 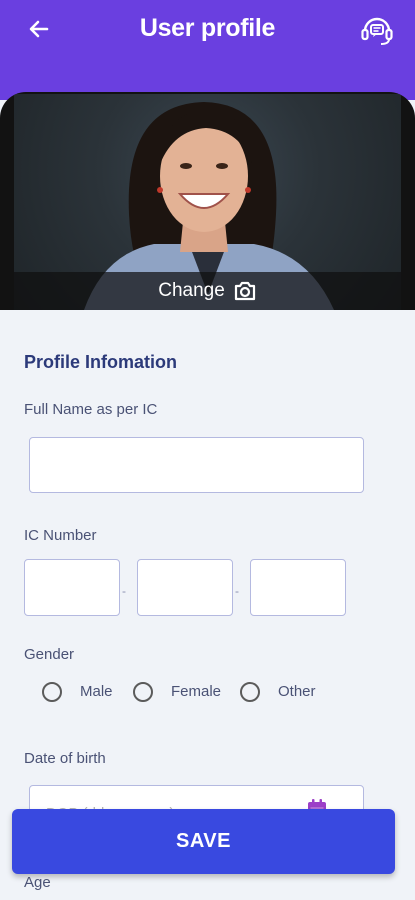 I want to click on gender-label: Gender, so click(x=49, y=654).